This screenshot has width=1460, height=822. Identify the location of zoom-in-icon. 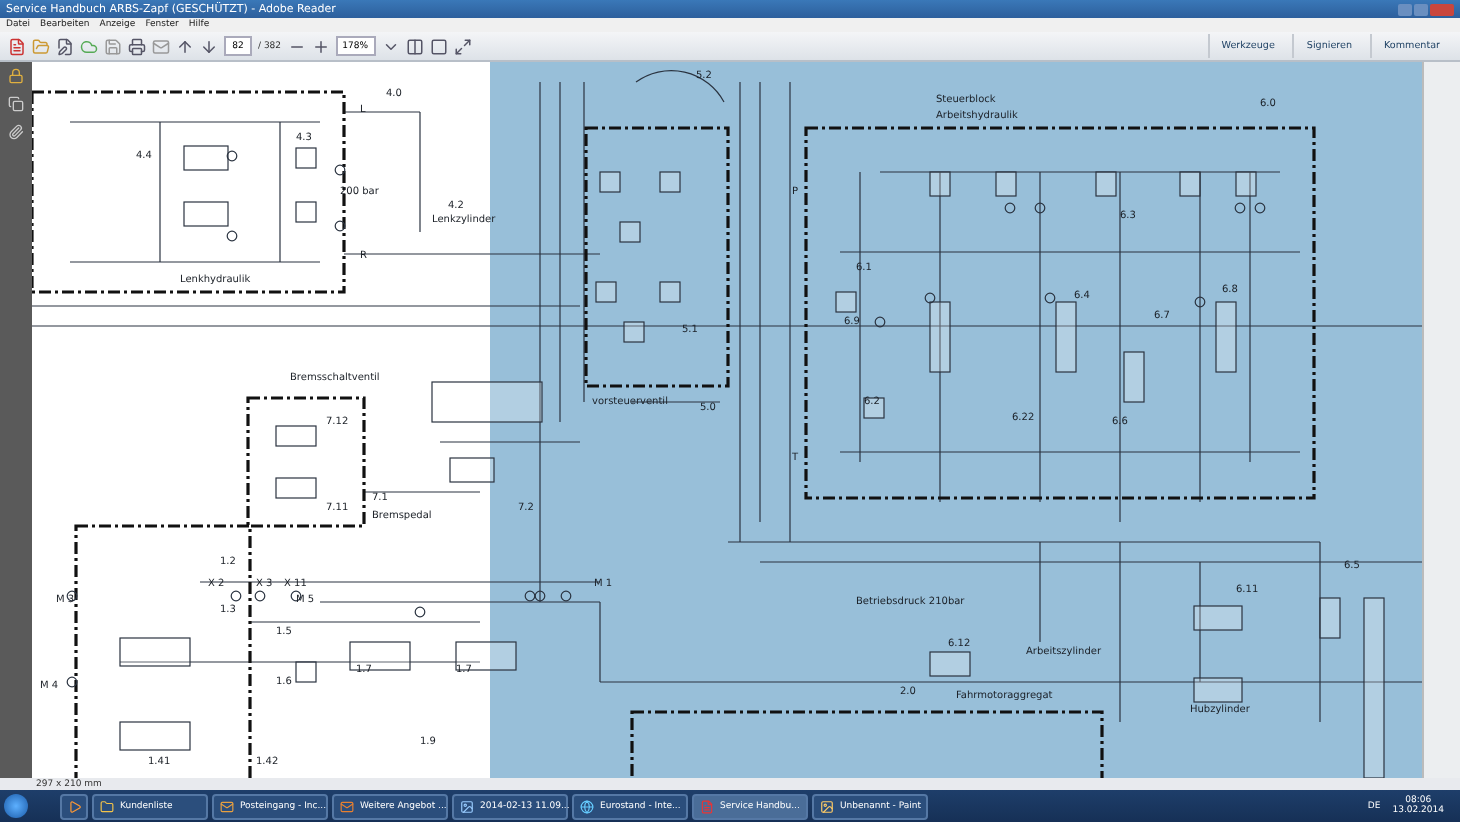
(320, 46).